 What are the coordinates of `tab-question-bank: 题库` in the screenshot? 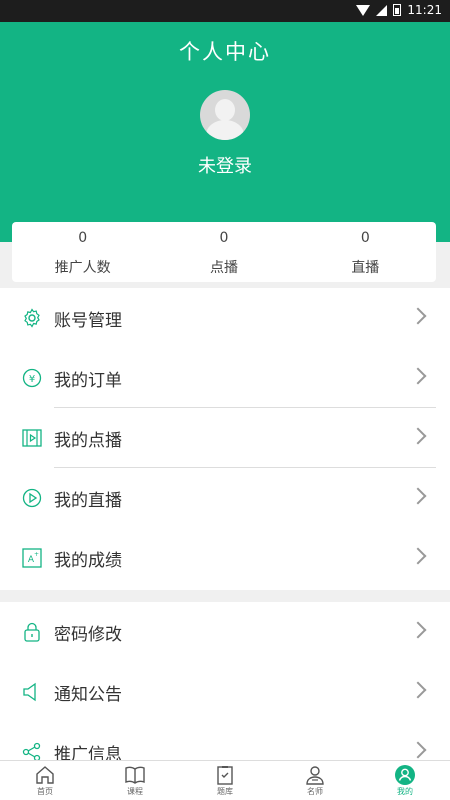 It's located at (225, 780).